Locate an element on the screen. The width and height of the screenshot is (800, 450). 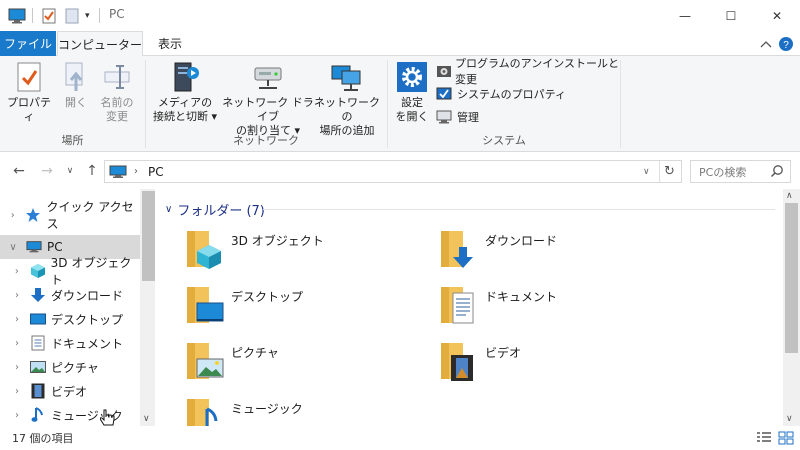
document-icon is located at coordinates (38, 343).